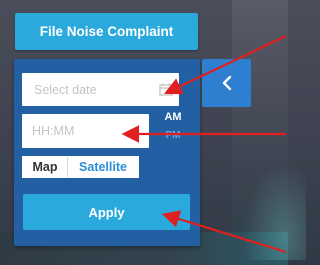 This screenshot has width=320, height=265. I want to click on am-pm-selector: AM PM, so click(173, 126).